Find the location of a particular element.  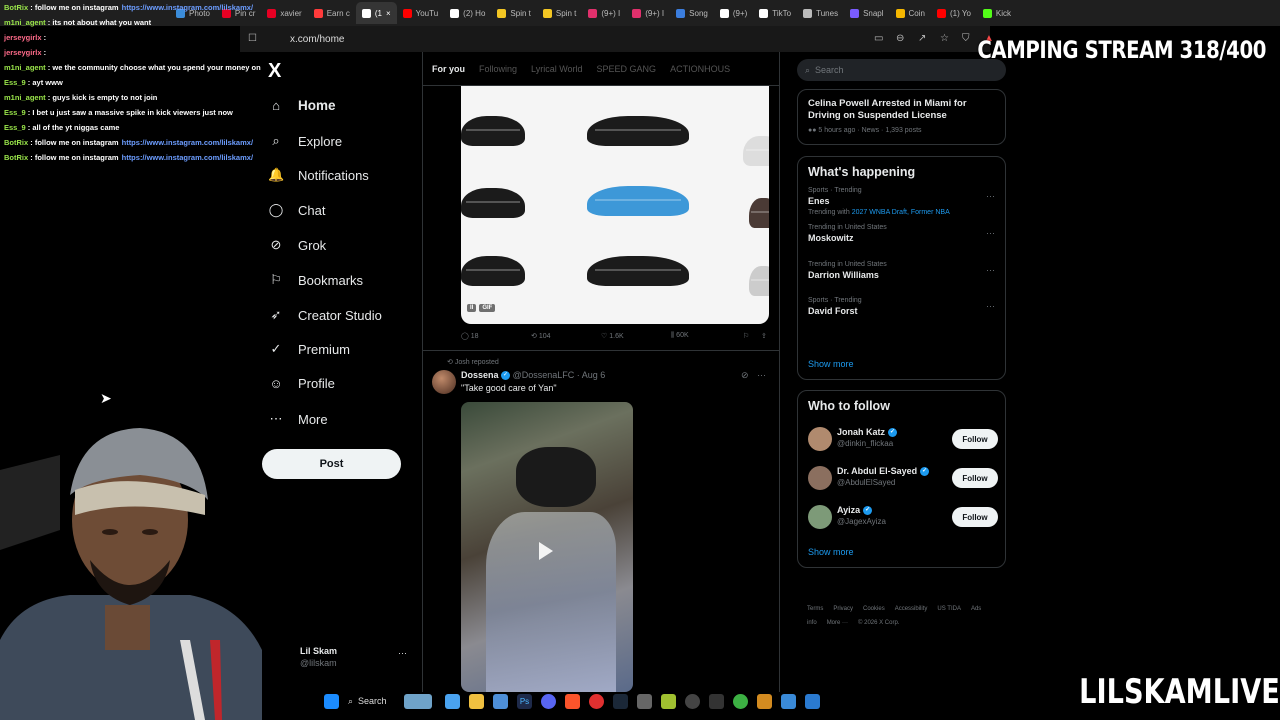

browser-tab: (9+) is located at coordinates (733, 13).